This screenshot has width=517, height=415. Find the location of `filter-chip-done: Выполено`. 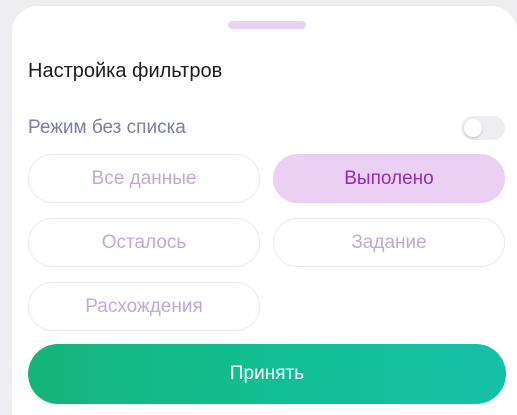

filter-chip-done: Выполено is located at coordinates (389, 178).